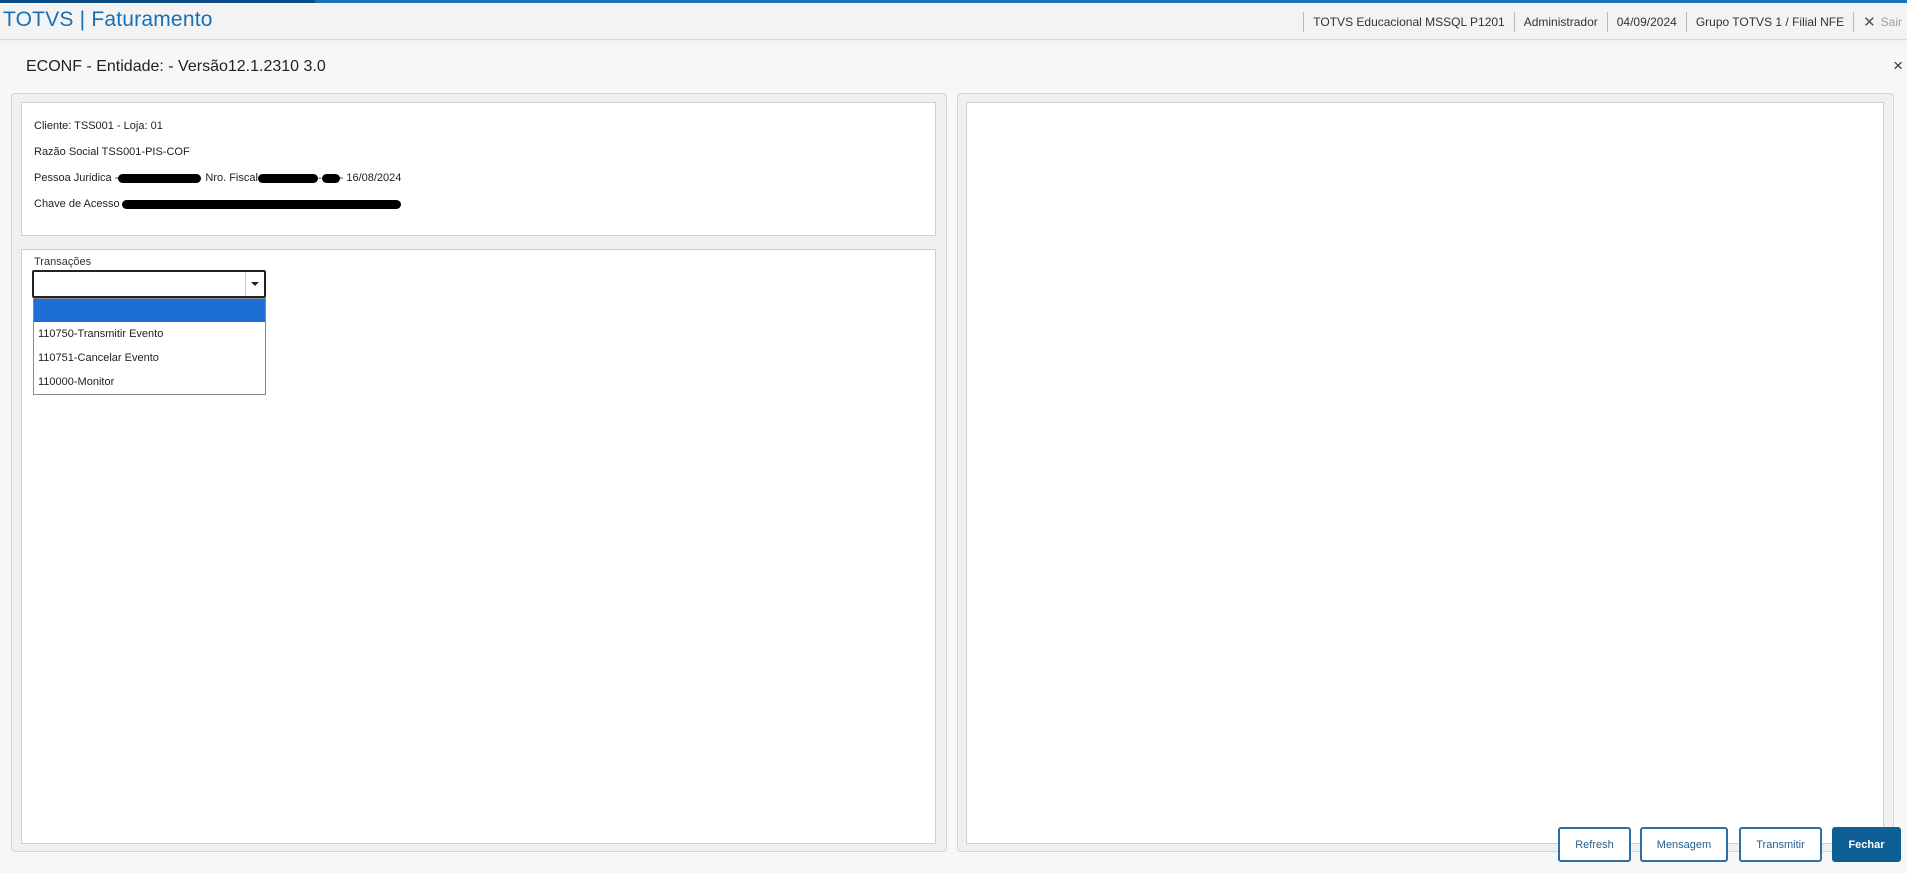  Describe the element at coordinates (77, 204) in the screenshot. I see `access-key-label: Chave de Acesso` at that location.